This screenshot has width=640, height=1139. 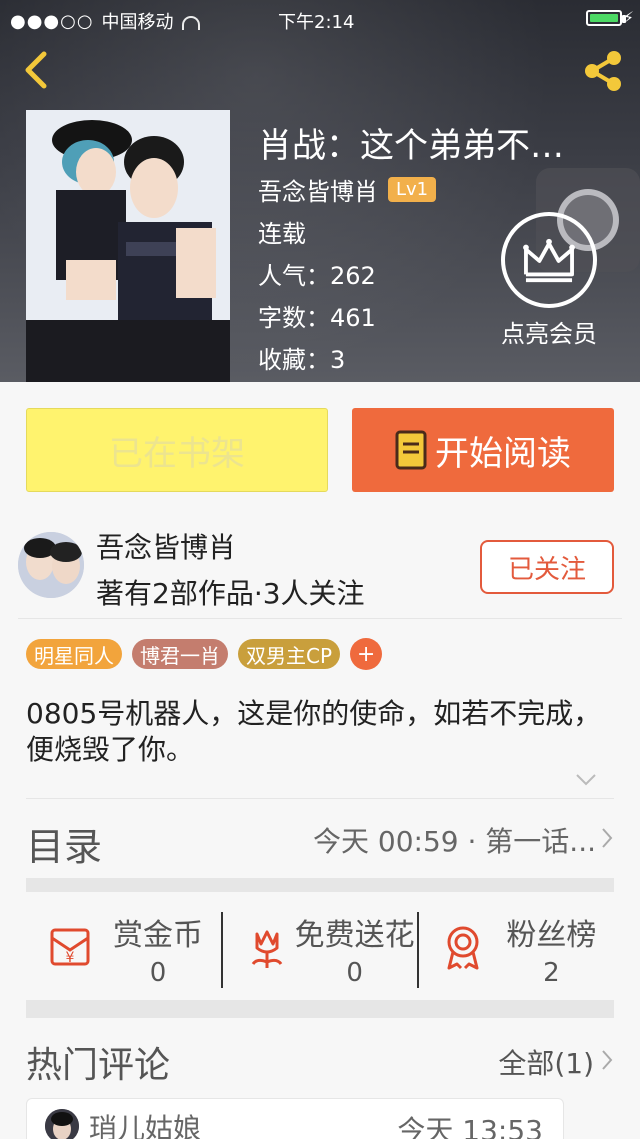 What do you see at coordinates (551, 935) in the screenshot?
I see `fan-ranking-label: 粉丝榜` at bounding box center [551, 935].